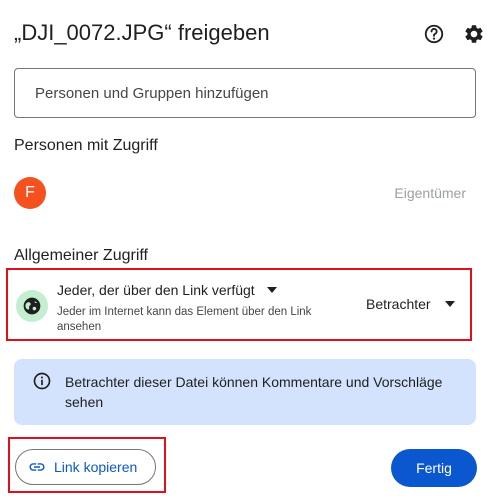 Image resolution: width=487 pixels, height=501 pixels. Describe the element at coordinates (30, 193) in the screenshot. I see `avatar: F` at that location.